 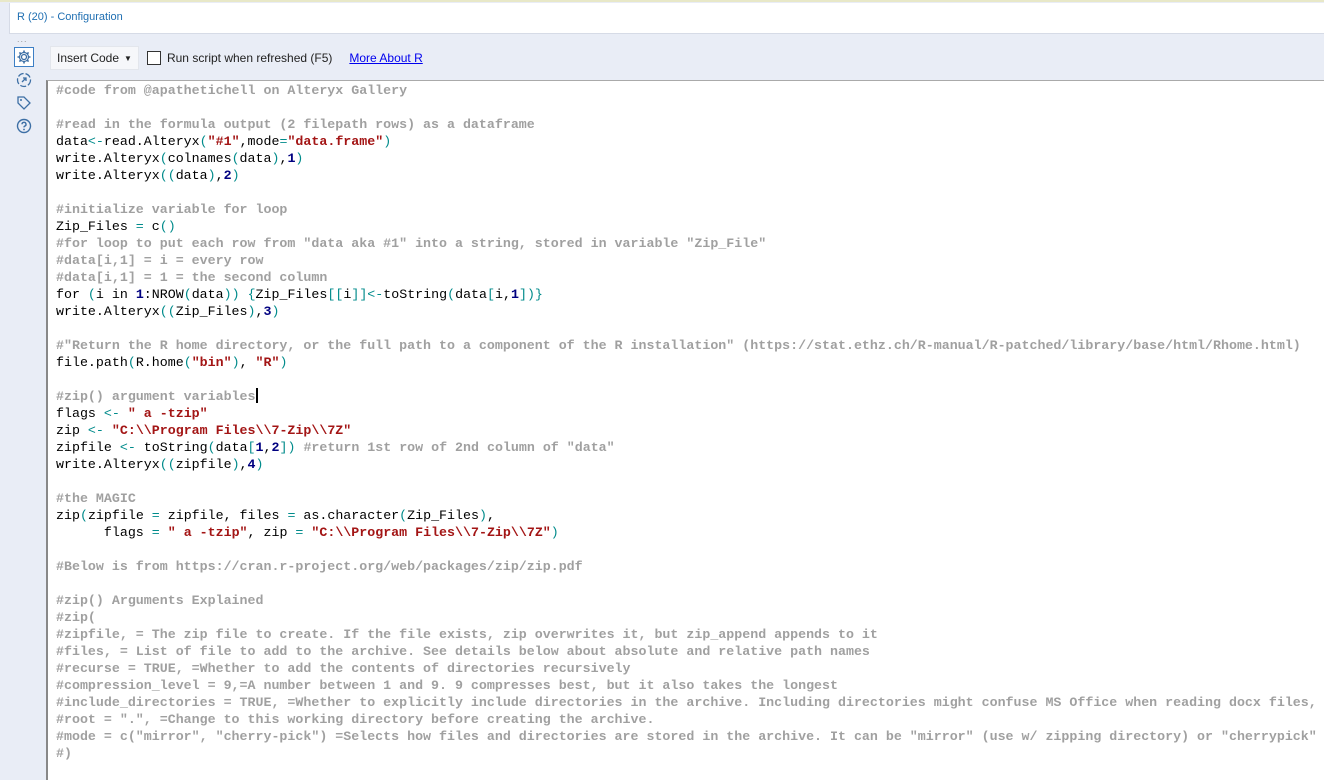 What do you see at coordinates (686, 600) in the screenshot?
I see `code-line: #zip() Arguments Explained` at bounding box center [686, 600].